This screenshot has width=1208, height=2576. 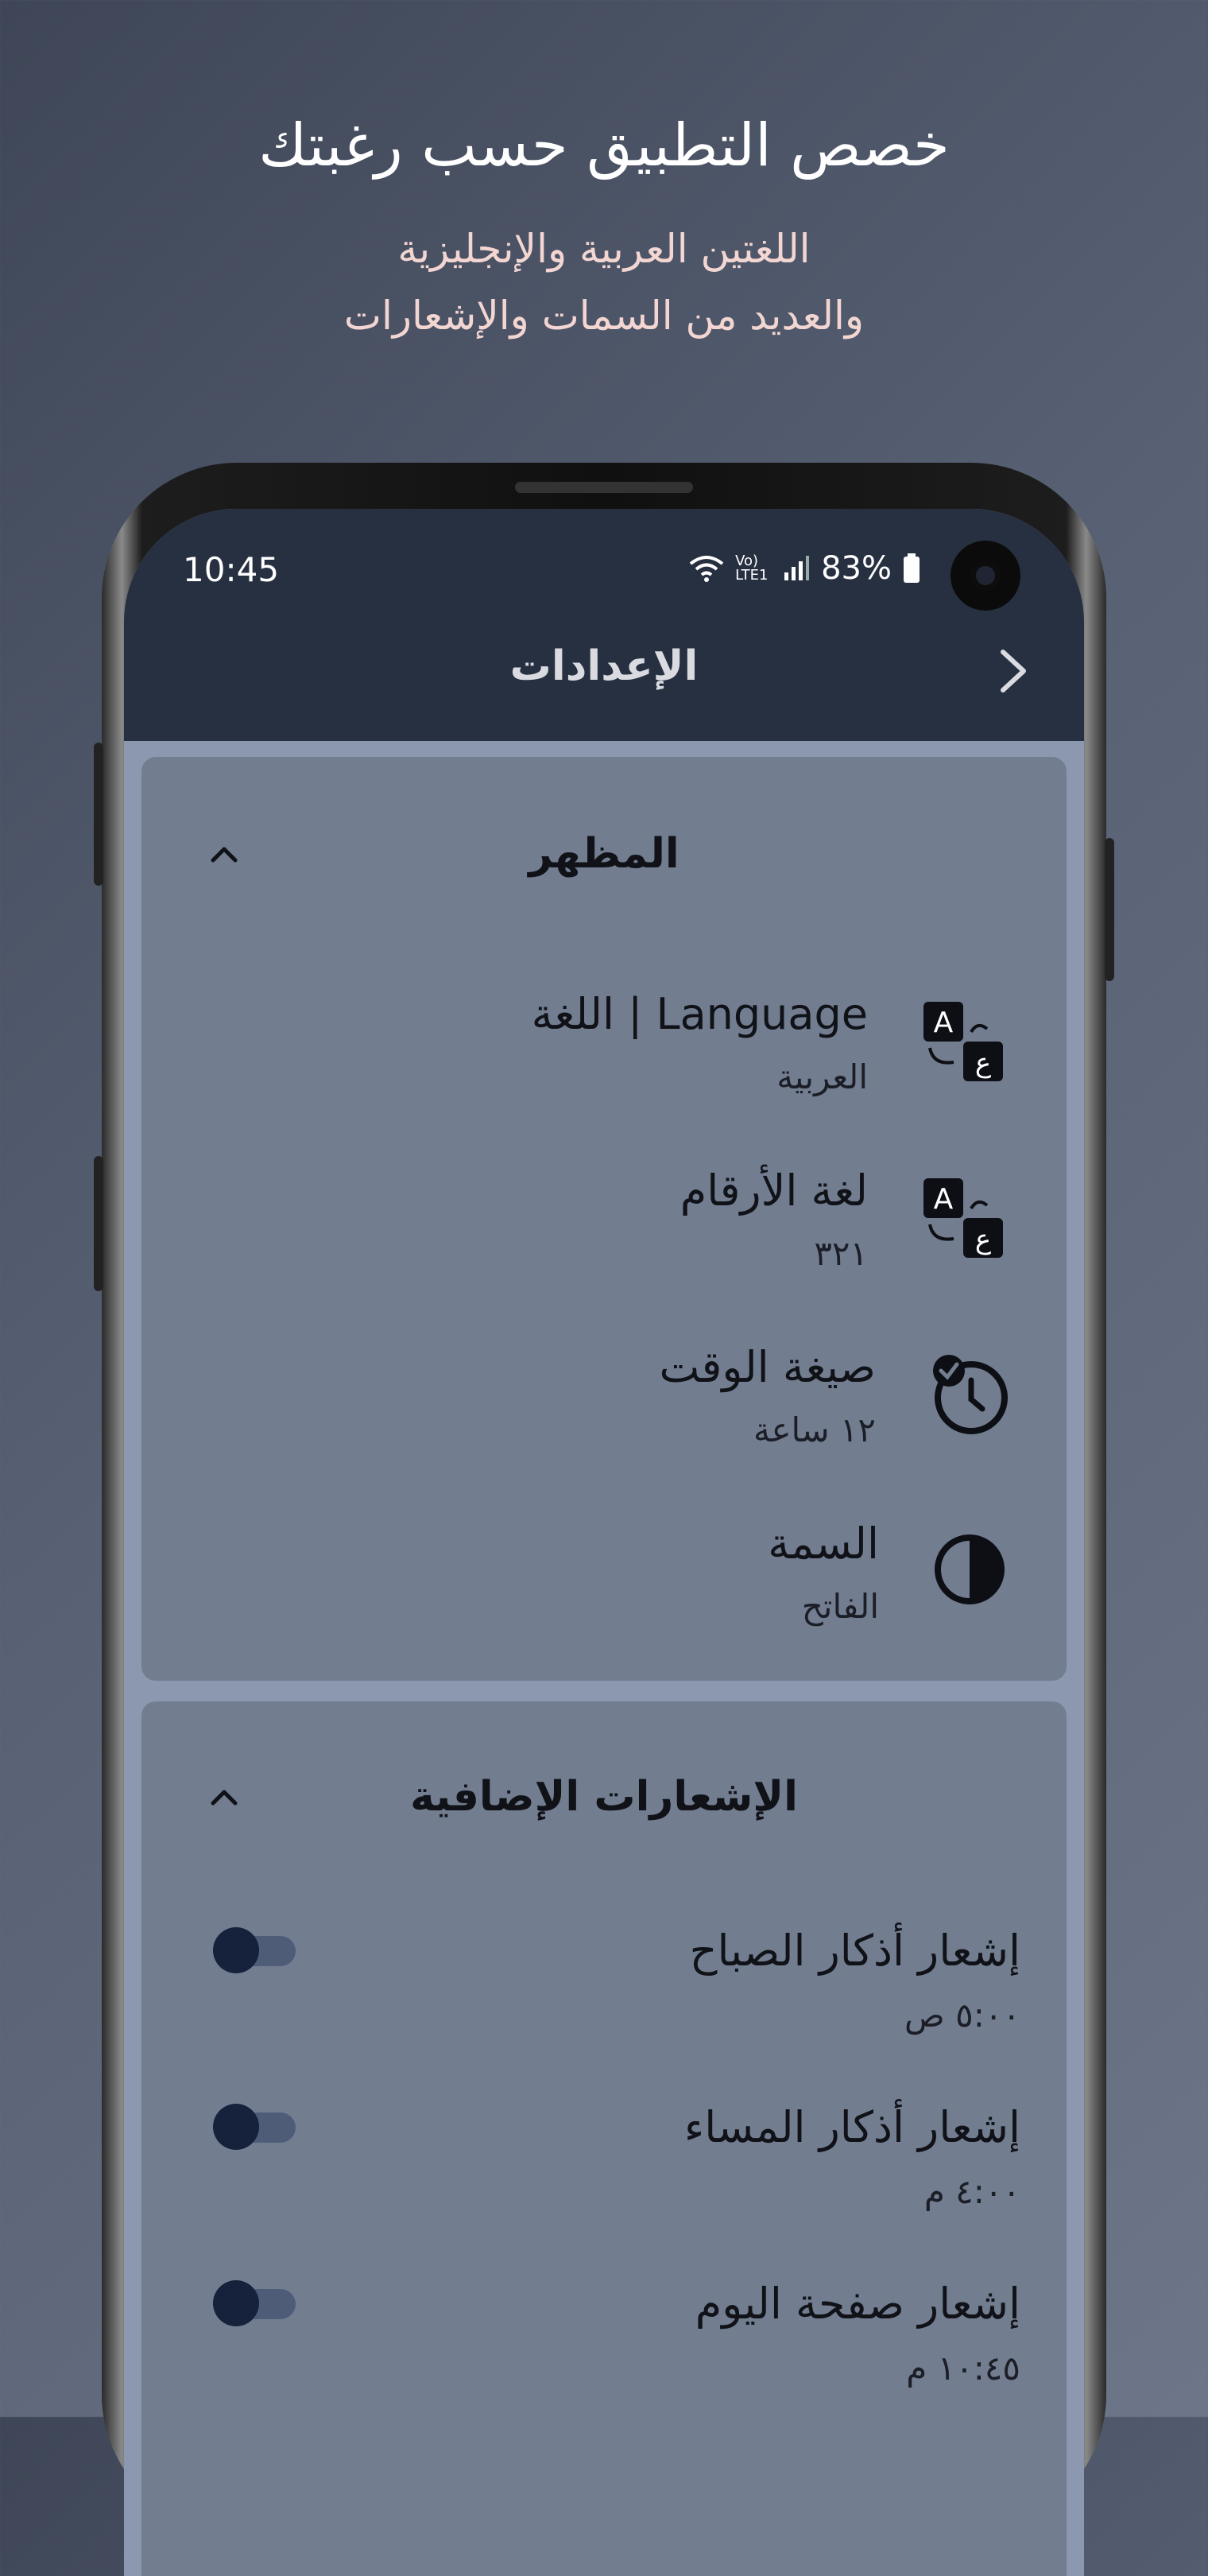 I want to click on front-camera, so click(x=986, y=576).